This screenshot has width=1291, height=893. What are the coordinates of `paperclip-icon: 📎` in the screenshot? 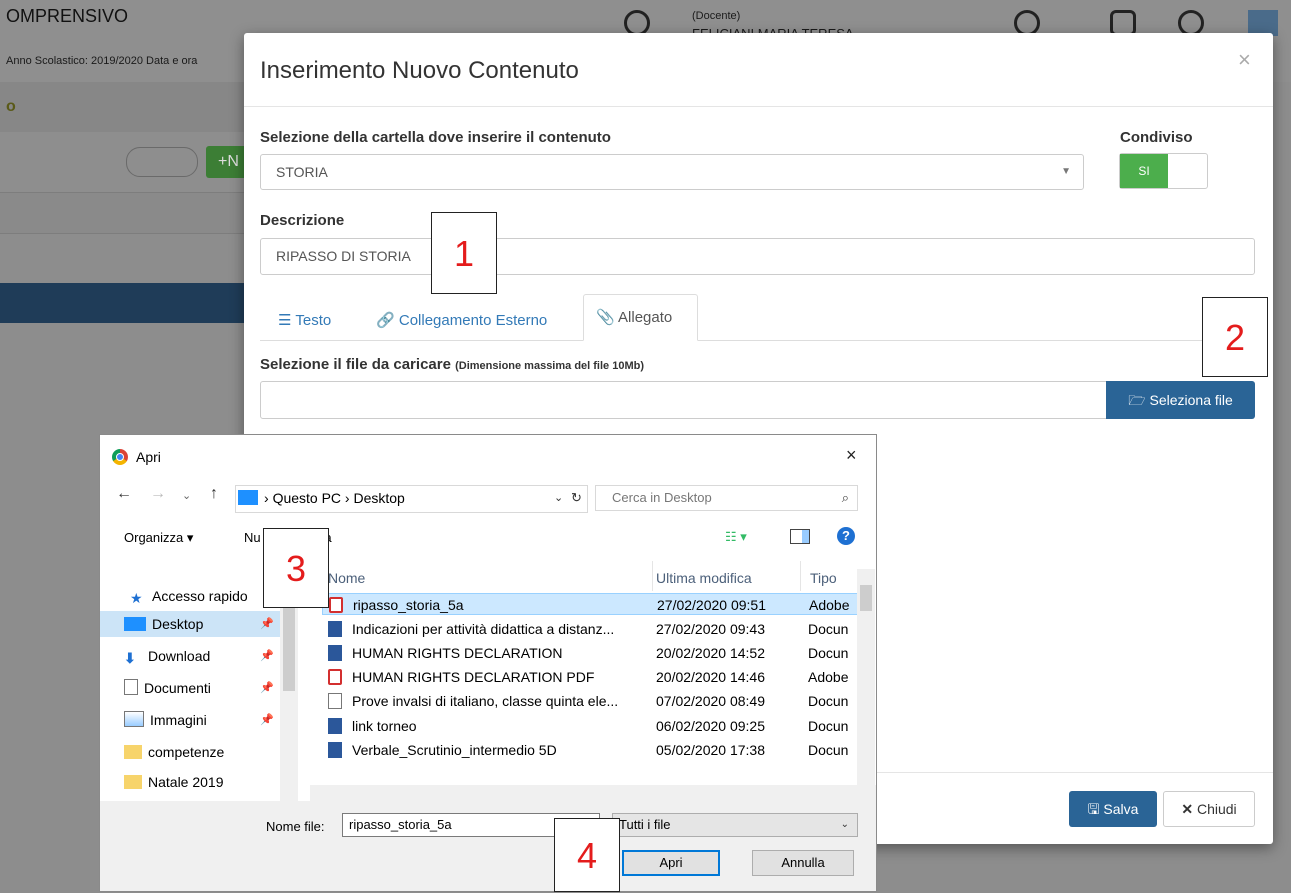 It's located at (605, 317).